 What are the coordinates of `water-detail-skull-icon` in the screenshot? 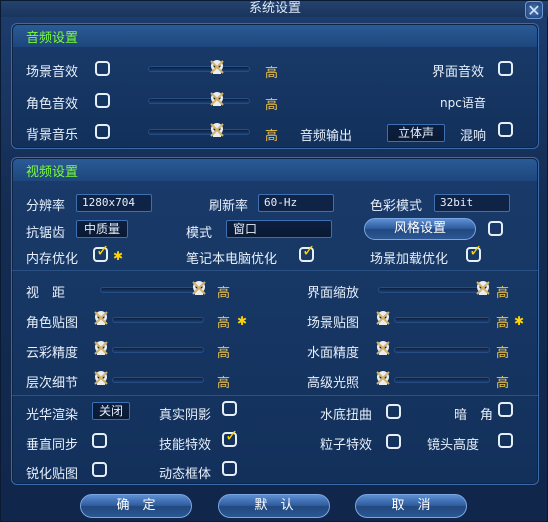 It's located at (383, 348).